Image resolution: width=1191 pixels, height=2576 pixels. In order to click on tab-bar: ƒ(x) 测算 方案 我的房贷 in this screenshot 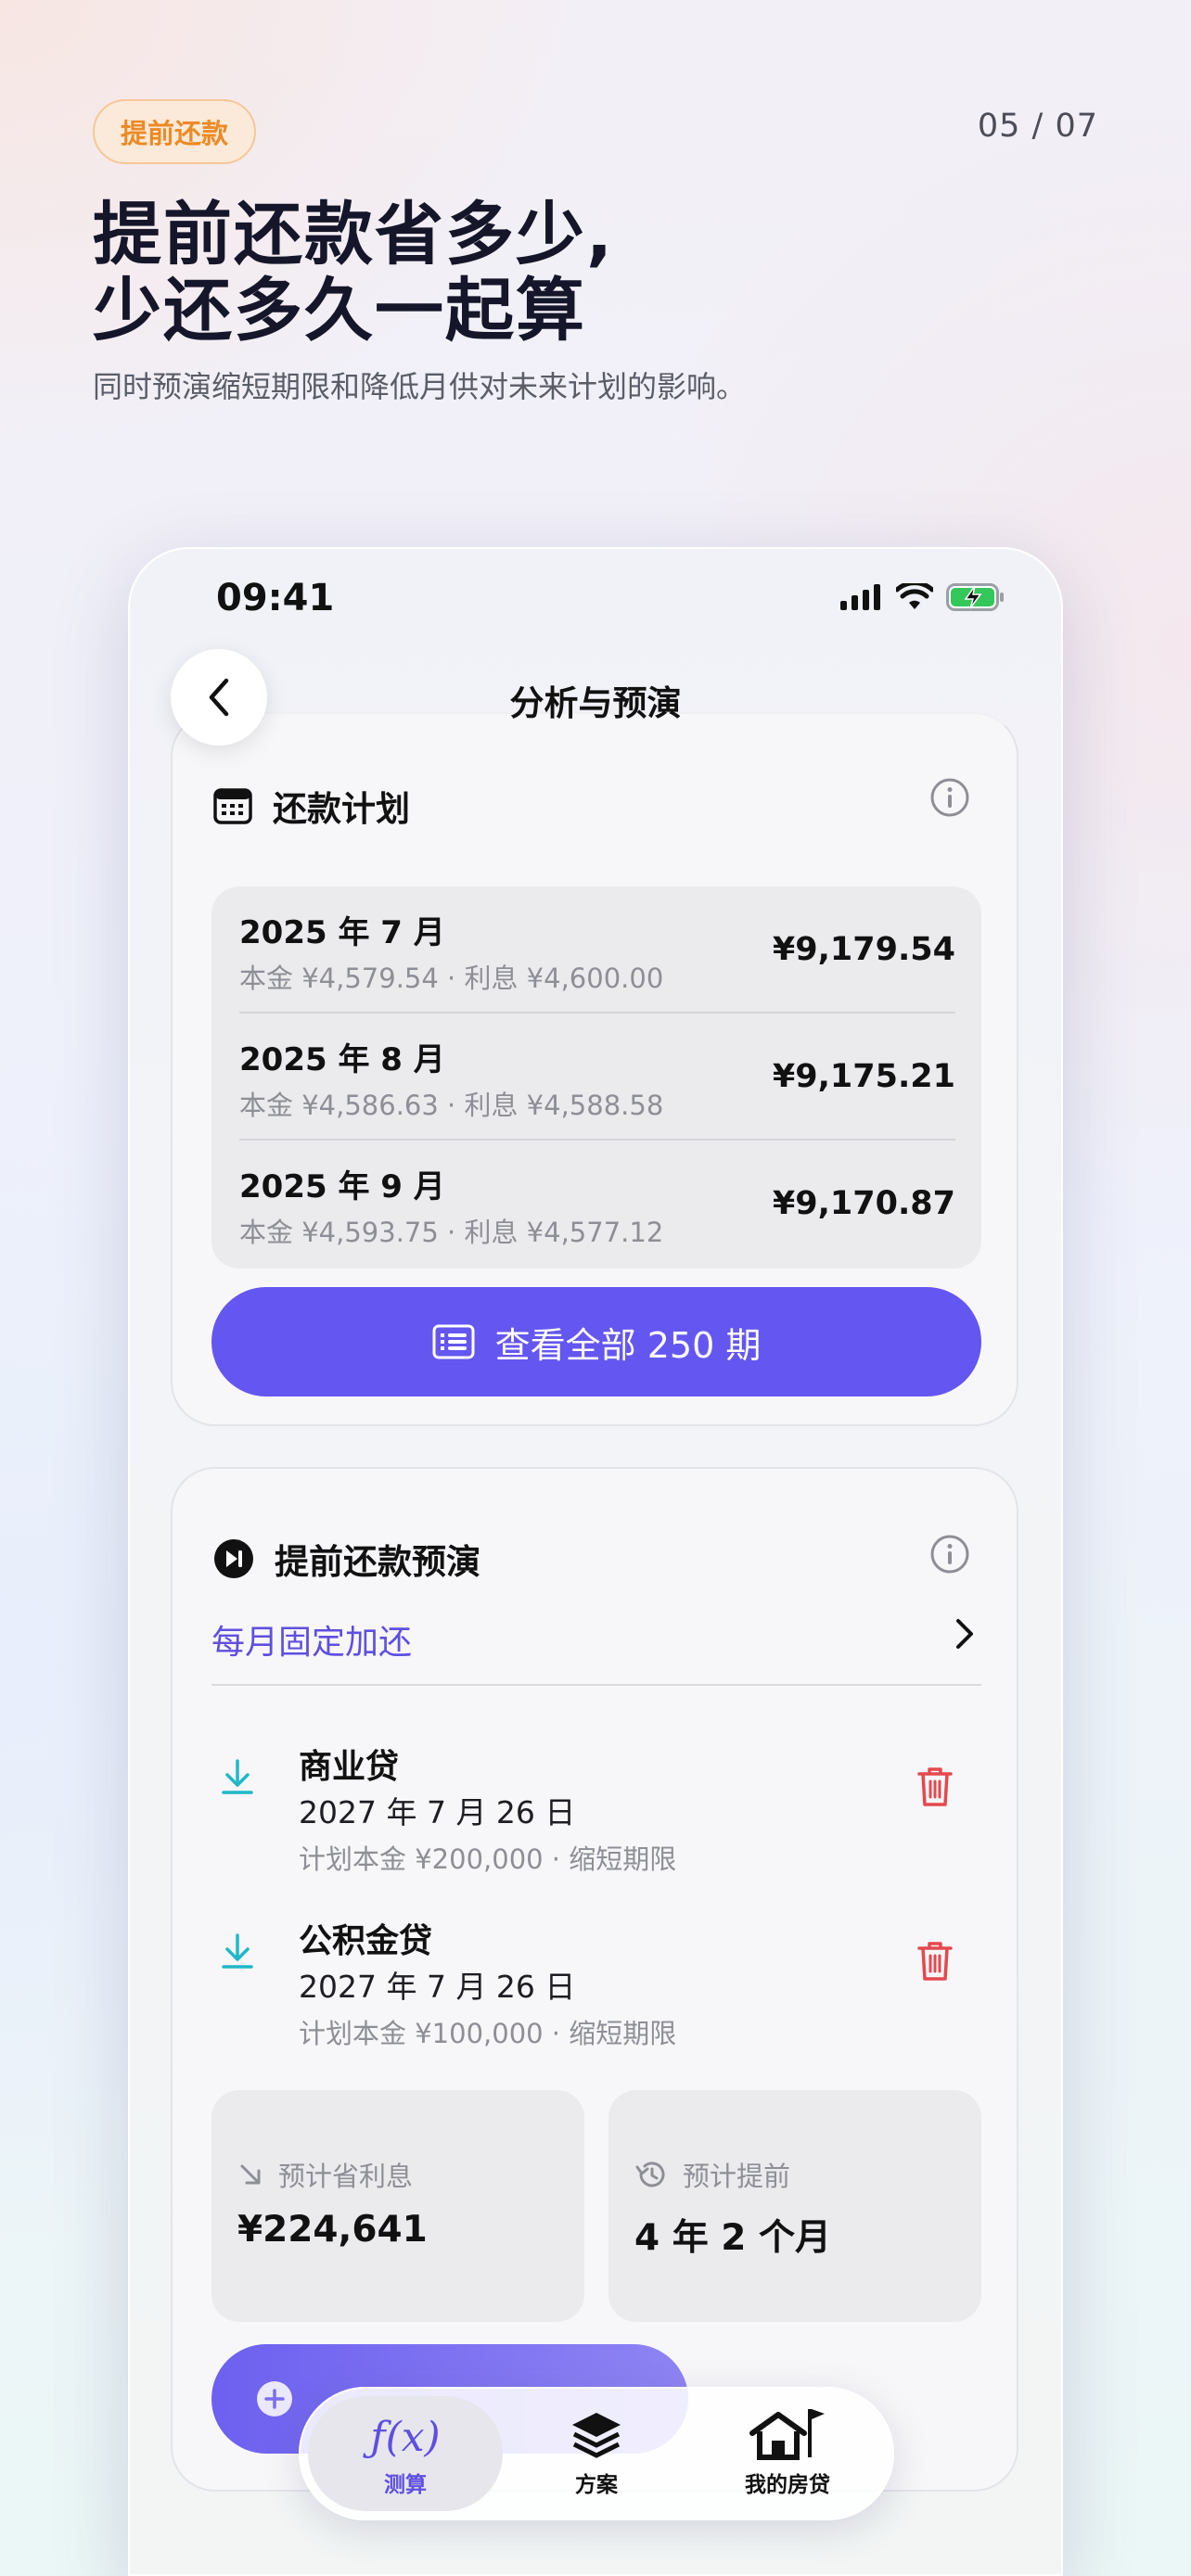, I will do `click(597, 2453)`.